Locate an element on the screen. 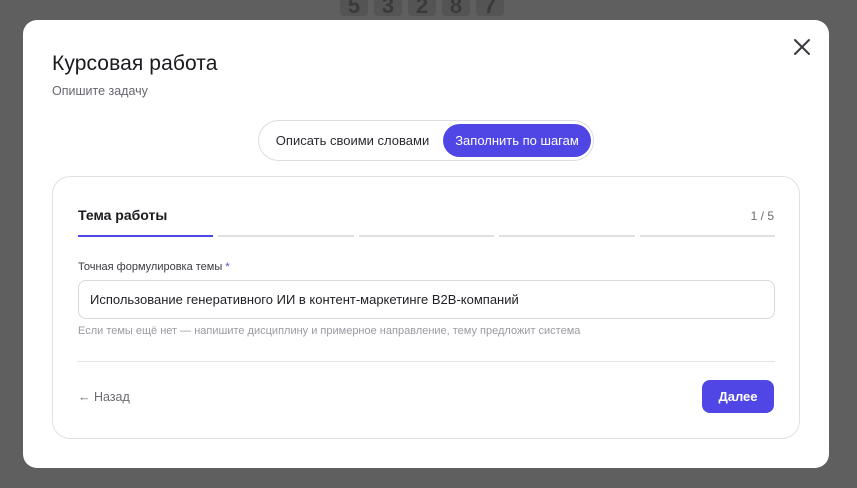  topic-input is located at coordinates (426, 299).